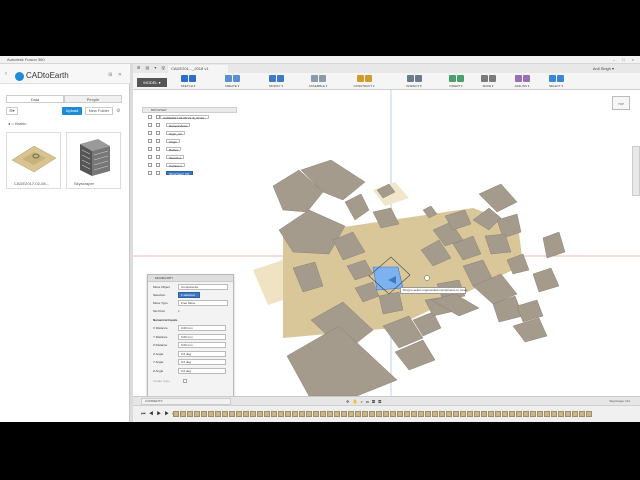 The image size is (640, 480). Describe the element at coordinates (203, 287) in the screenshot. I see `move-object-select: Components` at that location.